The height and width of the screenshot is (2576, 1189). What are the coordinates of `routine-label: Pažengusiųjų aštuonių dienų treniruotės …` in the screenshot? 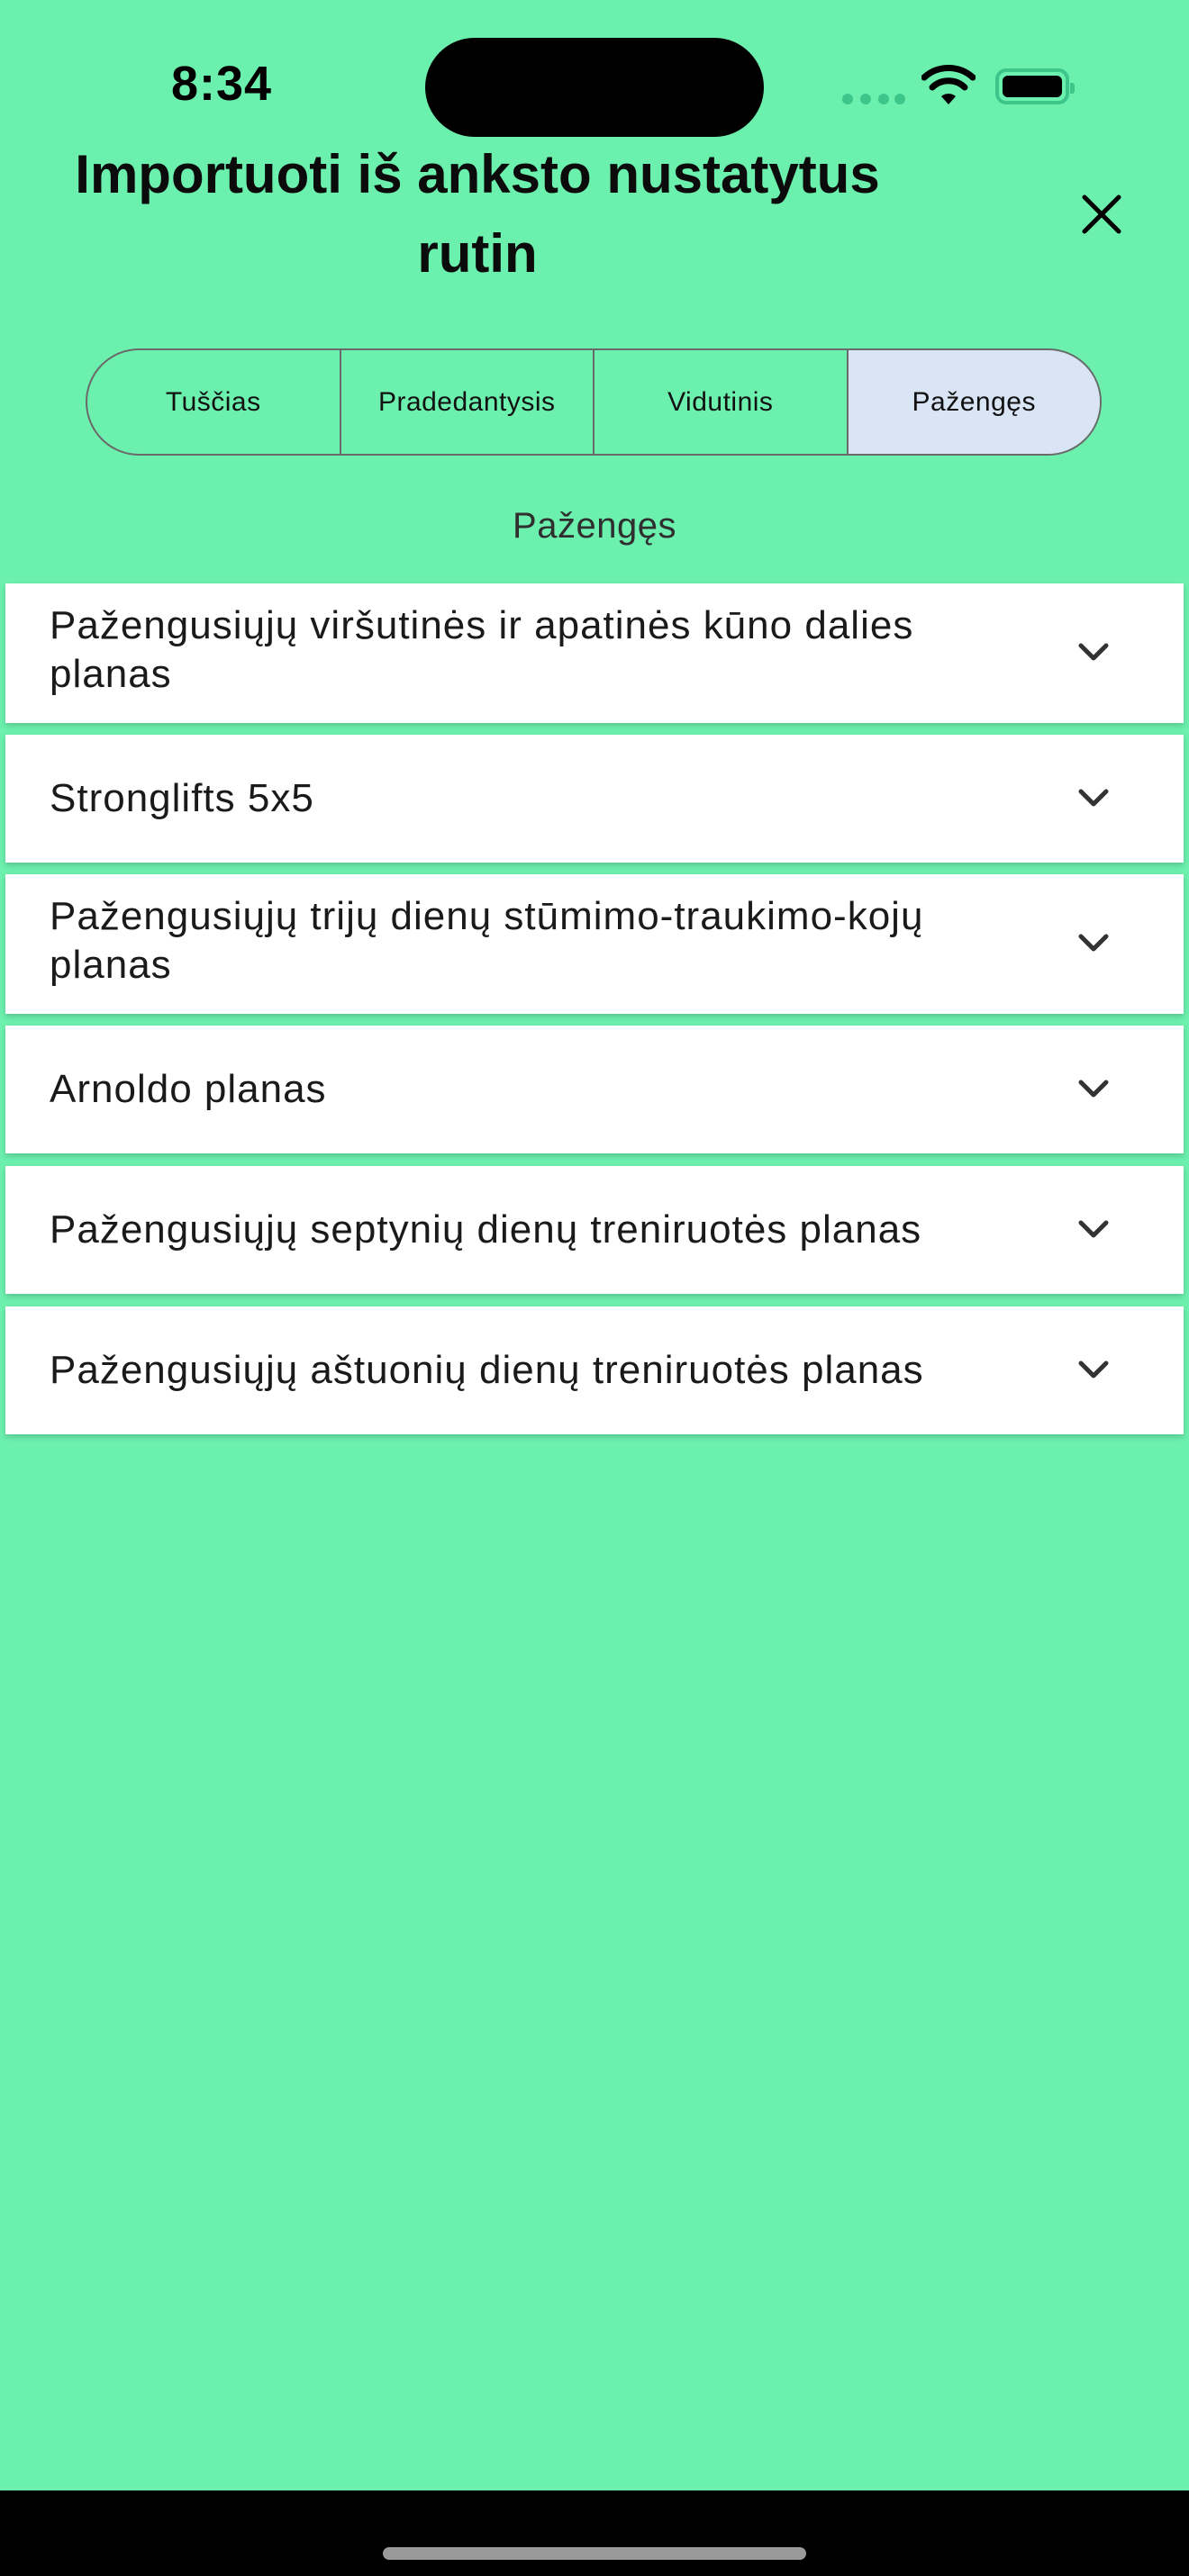 It's located at (487, 1370).